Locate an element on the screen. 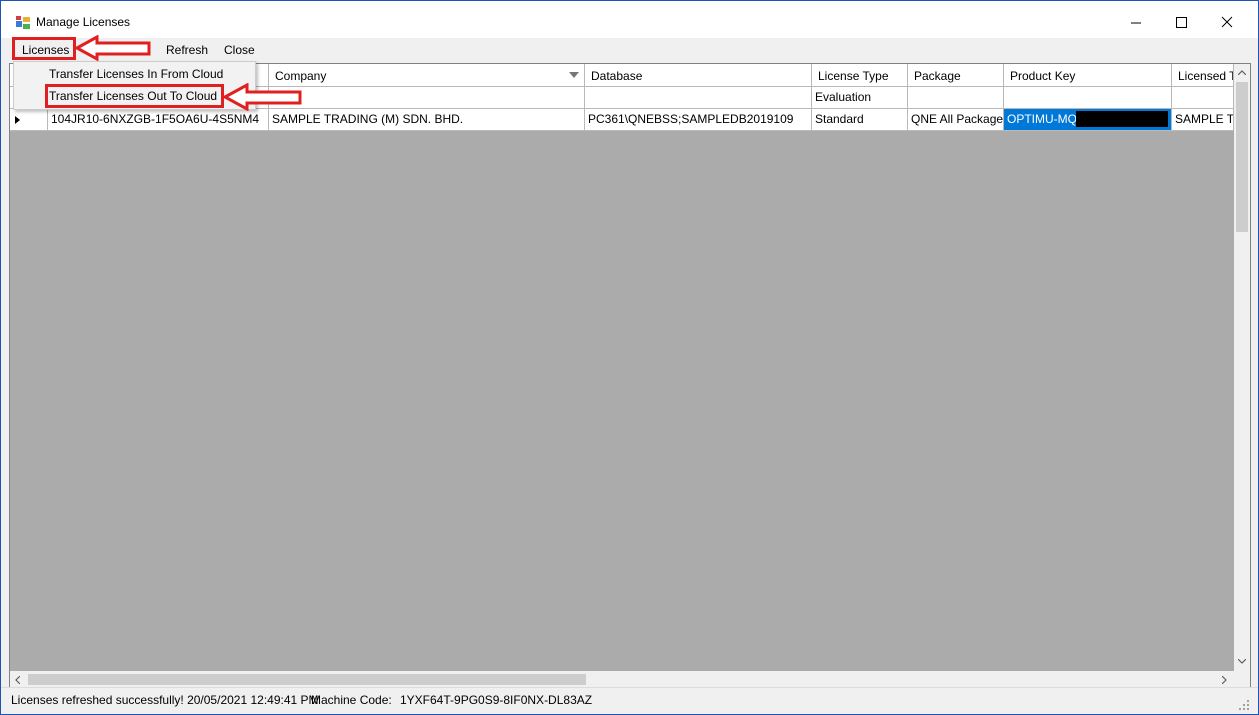  title-bar: Manage Licenses is located at coordinates (629, 19).